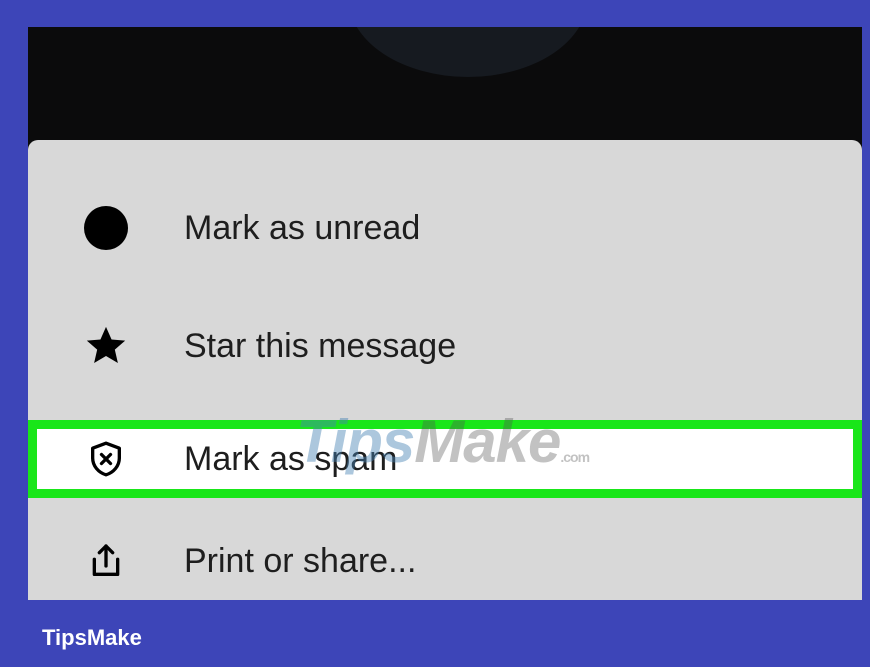  I want to click on avatar, so click(468, 52).